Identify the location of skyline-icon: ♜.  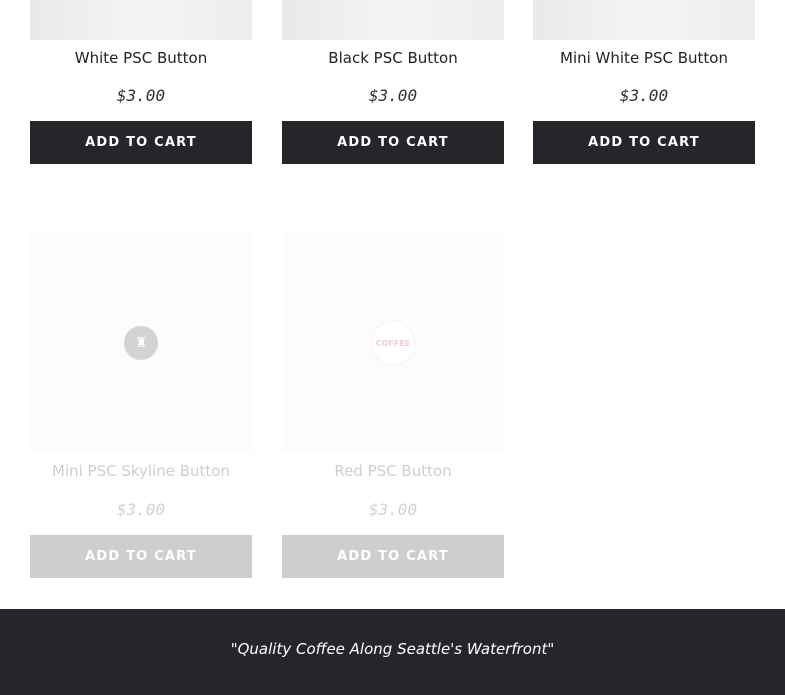
(141, 343).